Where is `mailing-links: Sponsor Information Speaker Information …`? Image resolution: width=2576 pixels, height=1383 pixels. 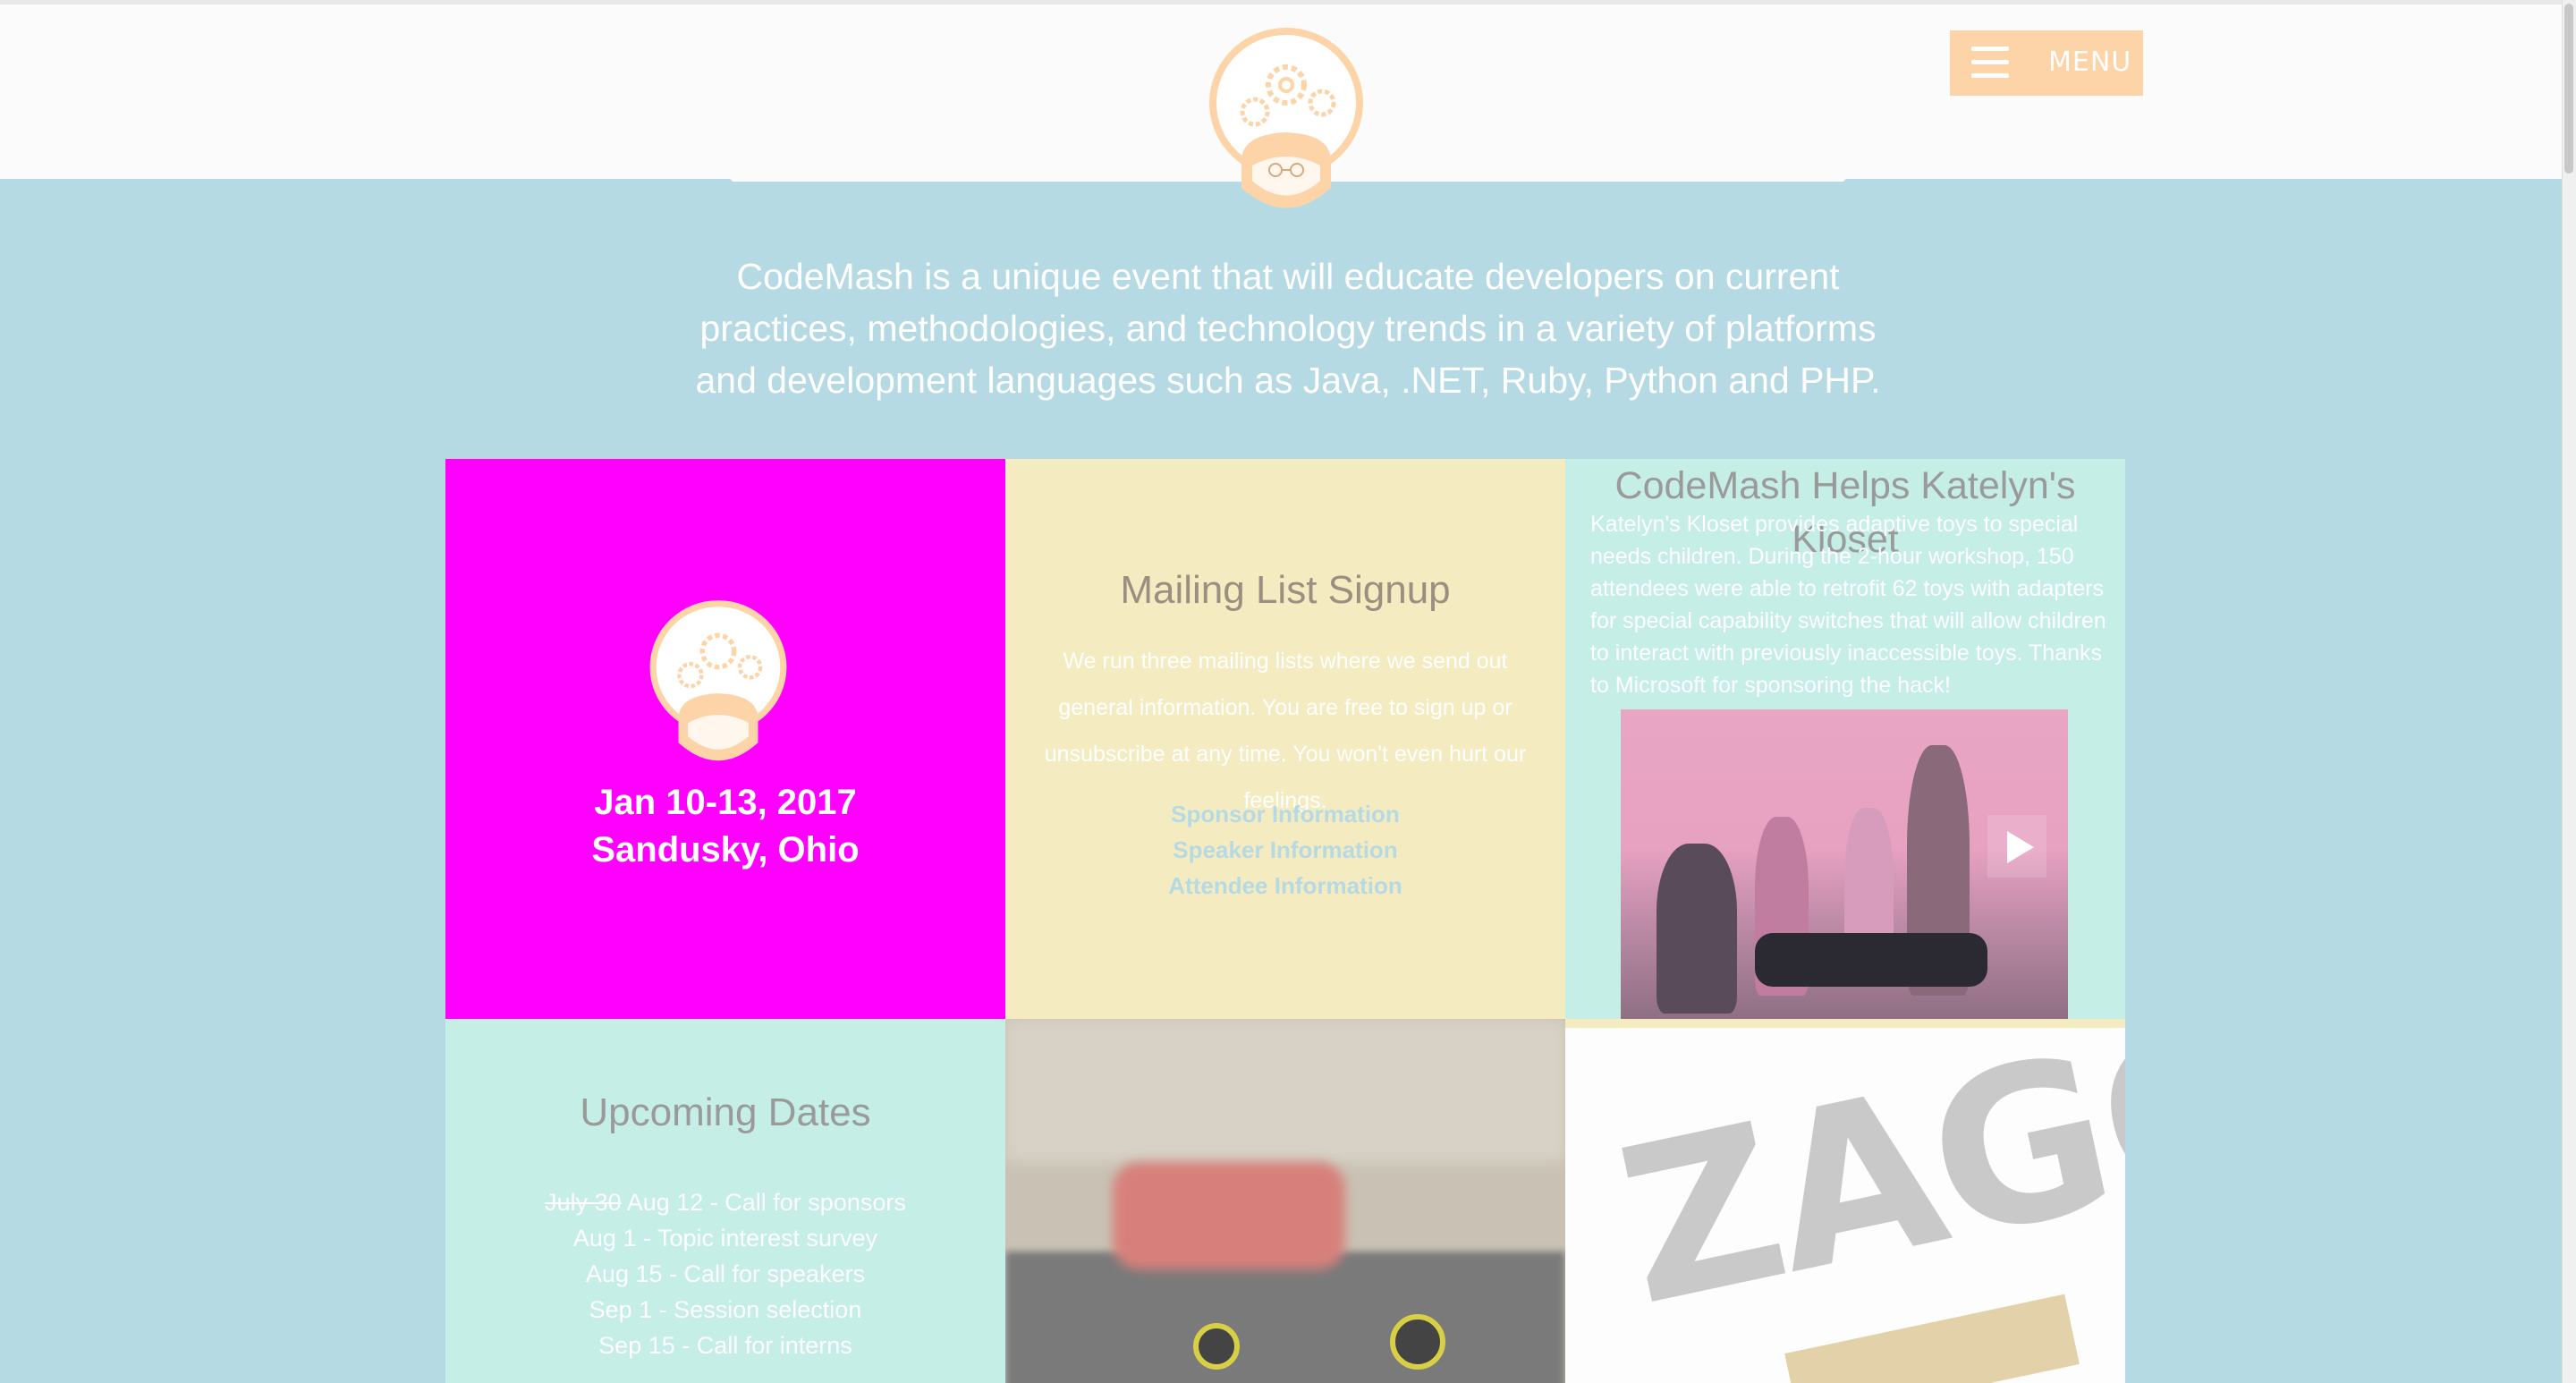
mailing-links: Sponsor Information Speaker Information … is located at coordinates (1285, 850).